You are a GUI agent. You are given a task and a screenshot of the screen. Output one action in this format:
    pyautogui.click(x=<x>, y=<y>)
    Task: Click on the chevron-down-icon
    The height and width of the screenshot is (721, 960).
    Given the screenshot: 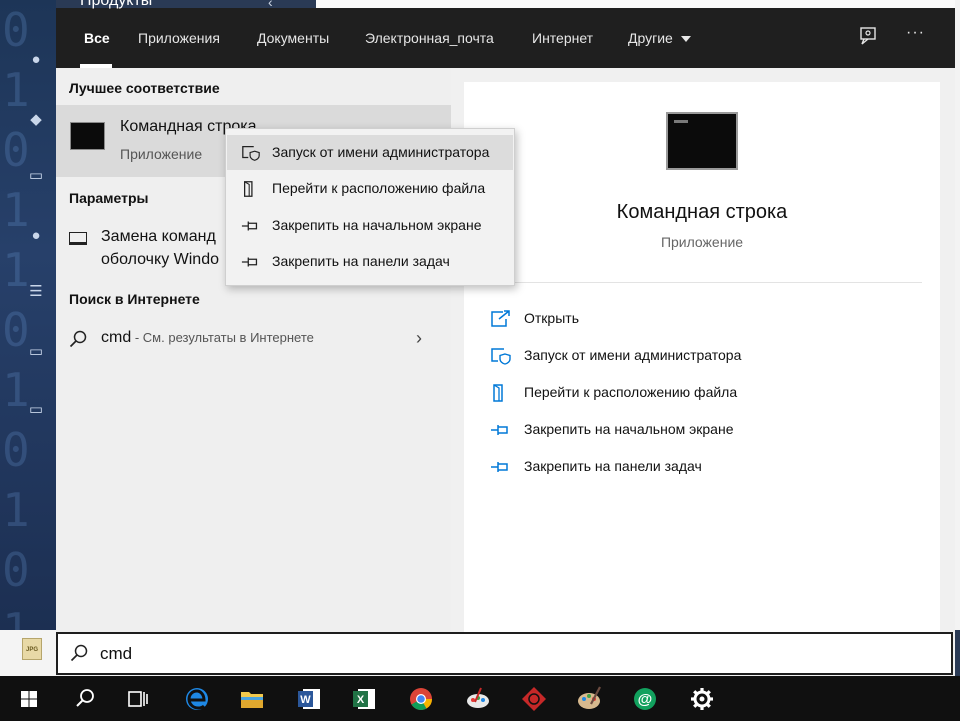 What is the action you would take?
    pyautogui.click(x=685, y=38)
    